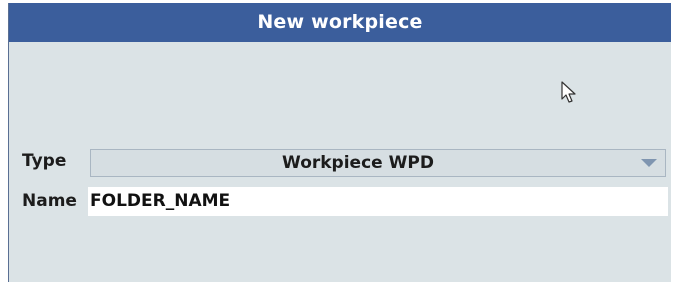 The height and width of the screenshot is (282, 678). Describe the element at coordinates (340, 22) in the screenshot. I see `dialog-title: New workpiece` at that location.